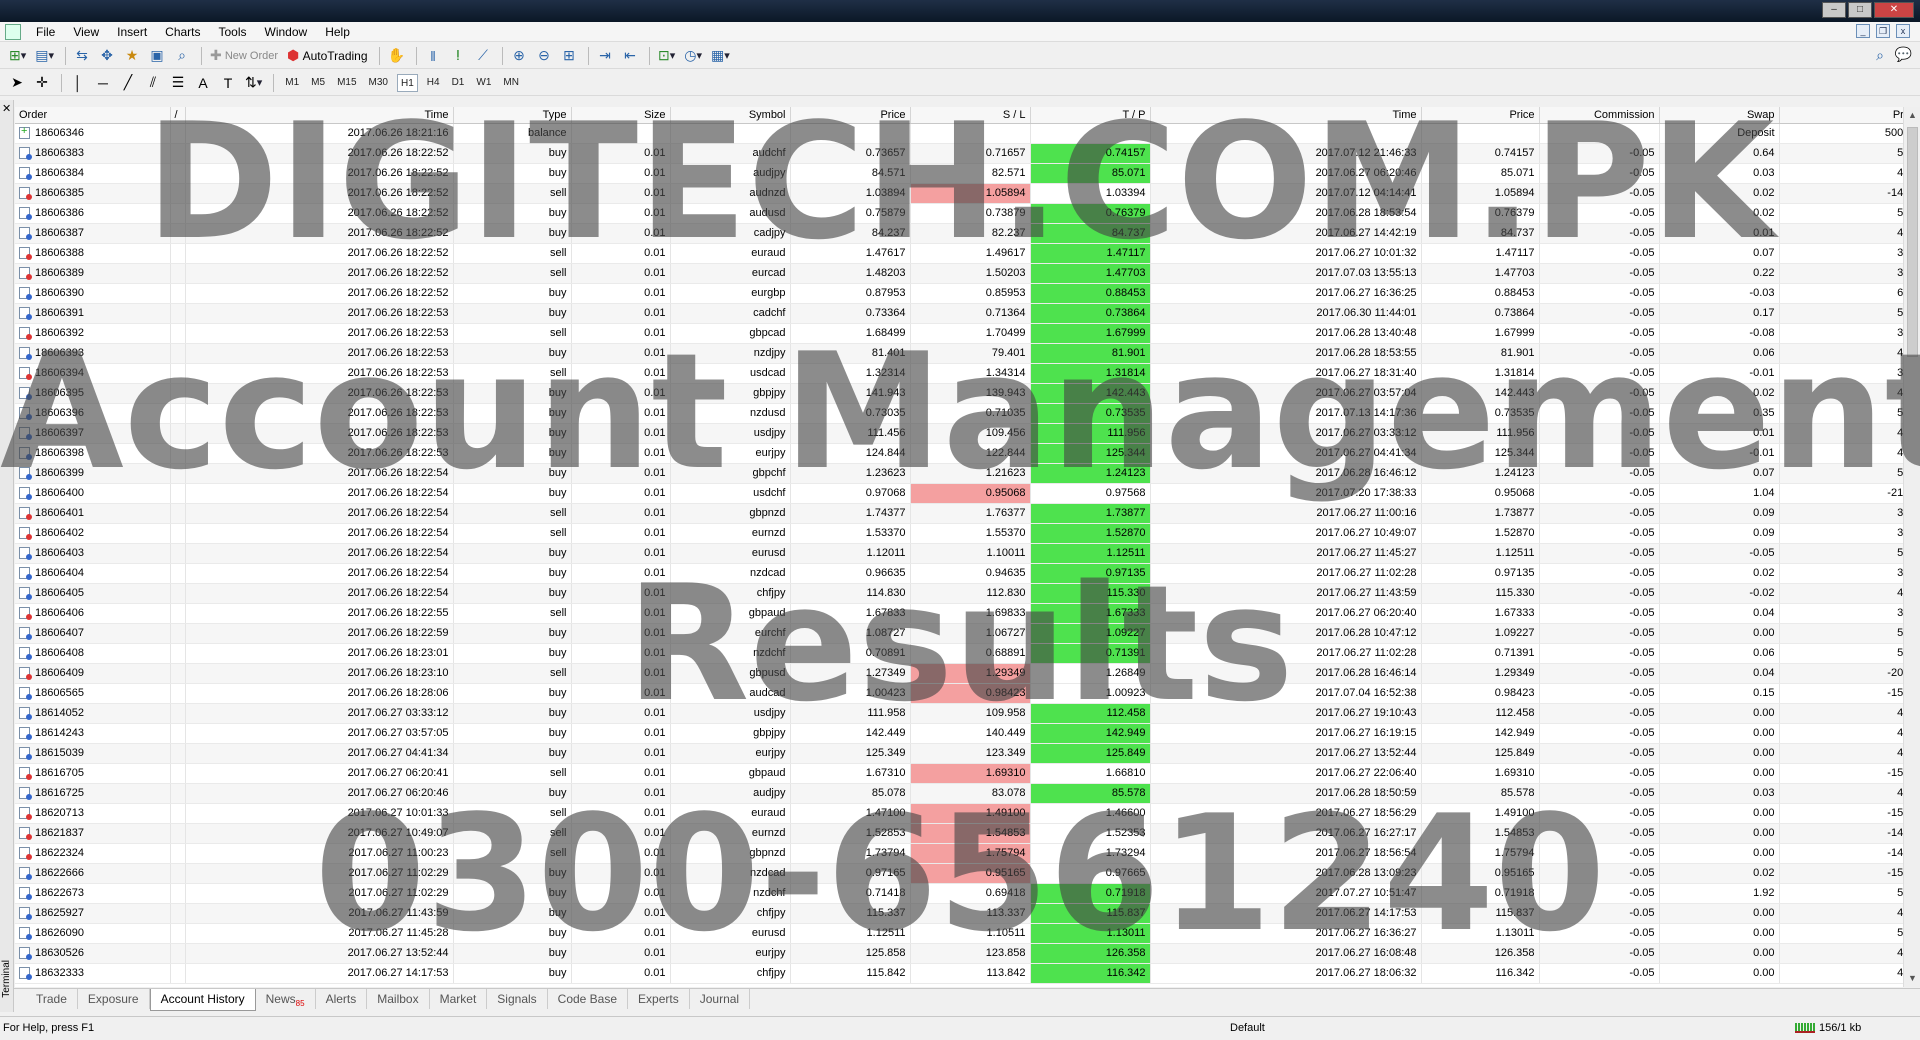  What do you see at coordinates (483, 83) in the screenshot?
I see `timeframe-w1: W1` at bounding box center [483, 83].